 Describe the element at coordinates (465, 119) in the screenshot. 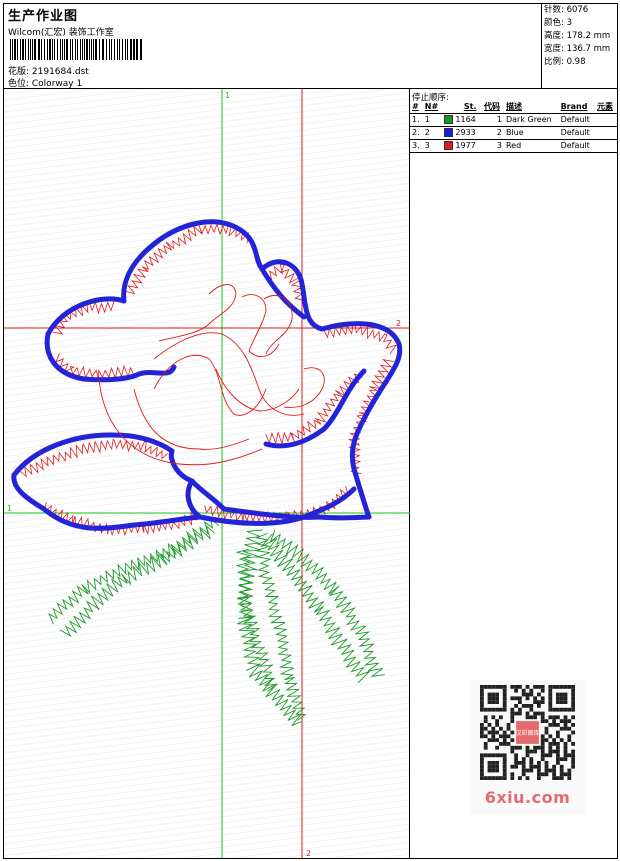

I see `row-stitches: 1164` at that location.